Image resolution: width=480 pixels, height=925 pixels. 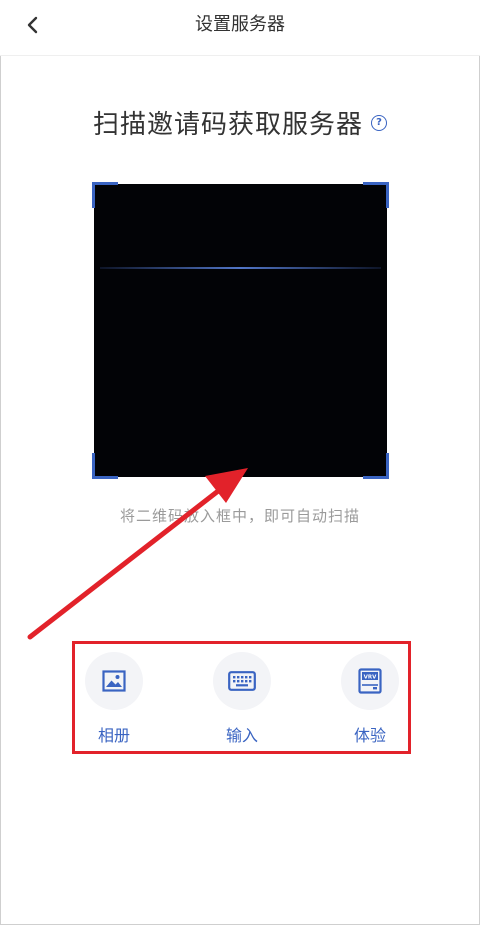 What do you see at coordinates (105, 195) in the screenshot?
I see `frame-corner-top-left` at bounding box center [105, 195].